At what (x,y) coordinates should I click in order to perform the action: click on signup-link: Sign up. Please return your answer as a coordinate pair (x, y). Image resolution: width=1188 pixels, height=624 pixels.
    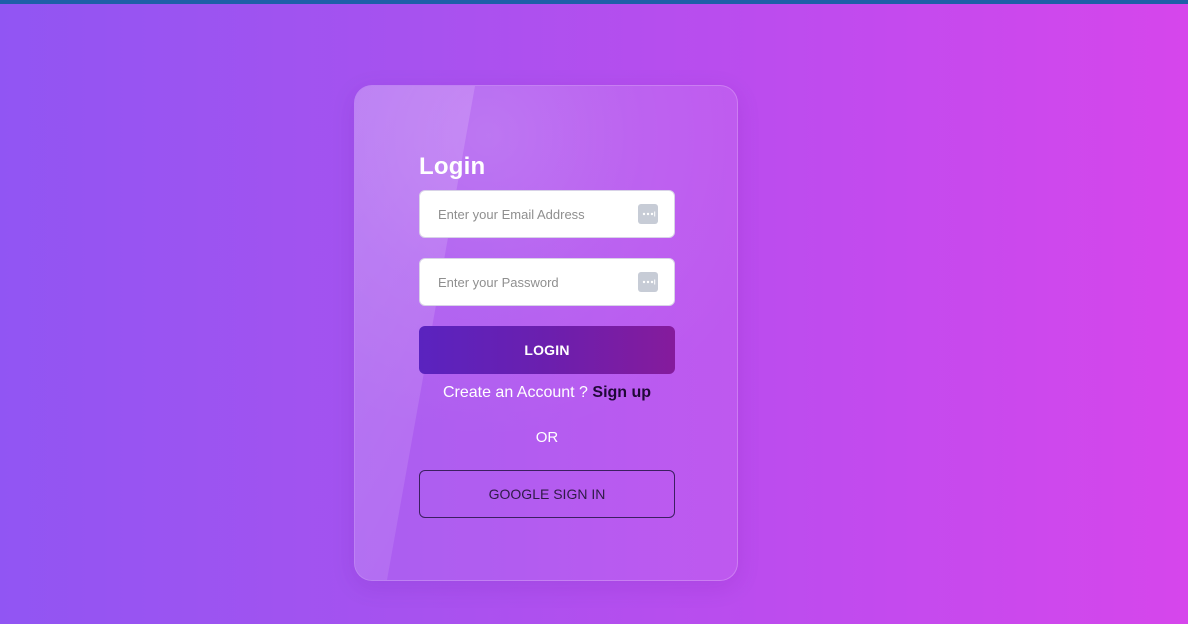
    Looking at the image, I should click on (621, 392).